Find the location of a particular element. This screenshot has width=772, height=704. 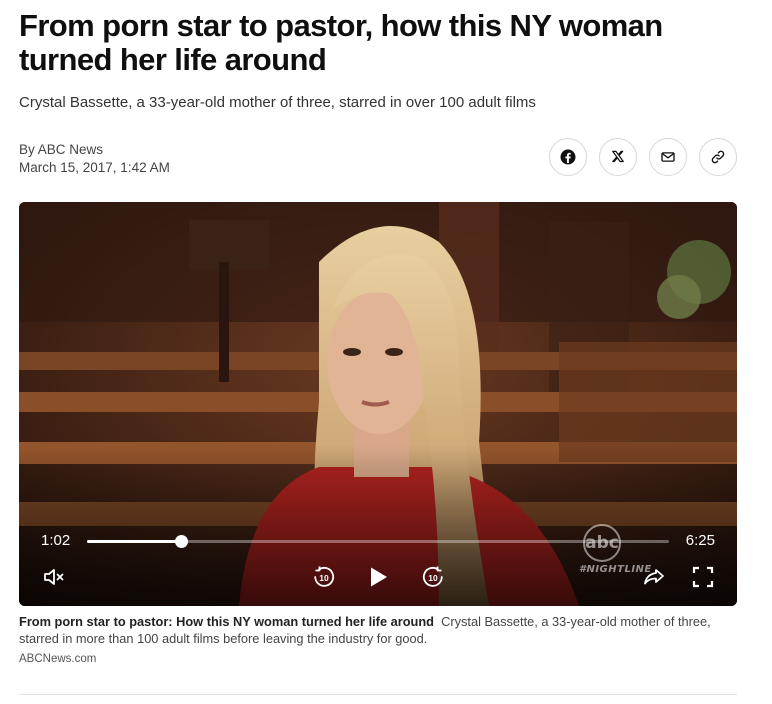

play-button is located at coordinates (378, 577).